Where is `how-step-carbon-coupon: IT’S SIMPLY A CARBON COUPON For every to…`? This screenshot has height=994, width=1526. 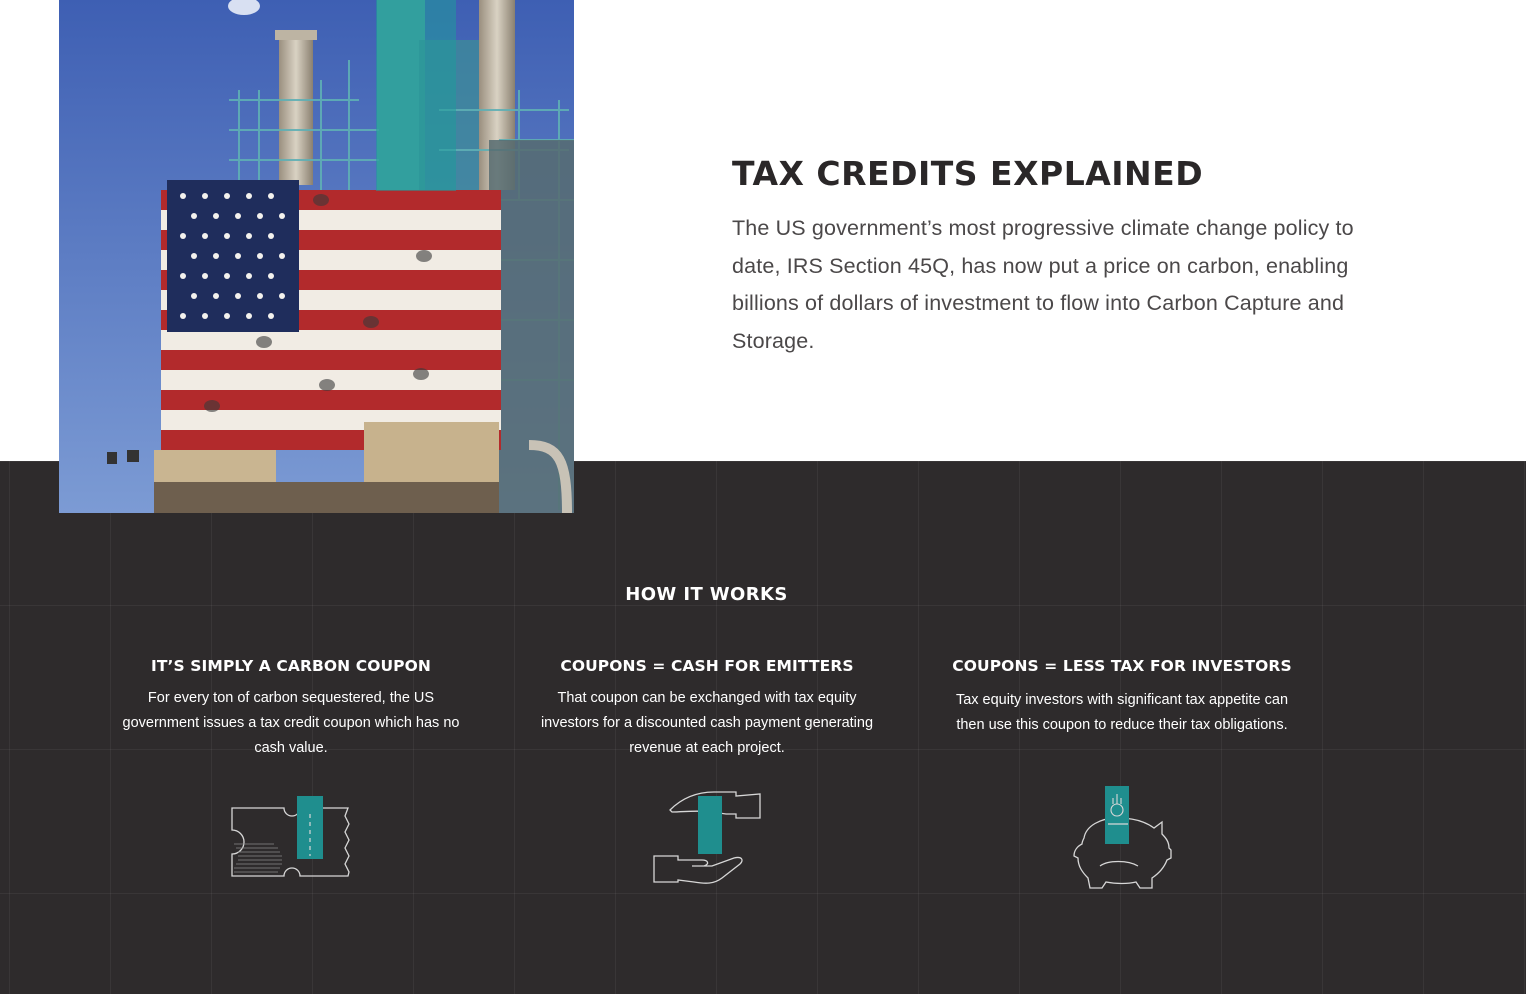
how-step-carbon-coupon: IT’S SIMPLY A CARBON COUPON For every to… is located at coordinates (291, 707).